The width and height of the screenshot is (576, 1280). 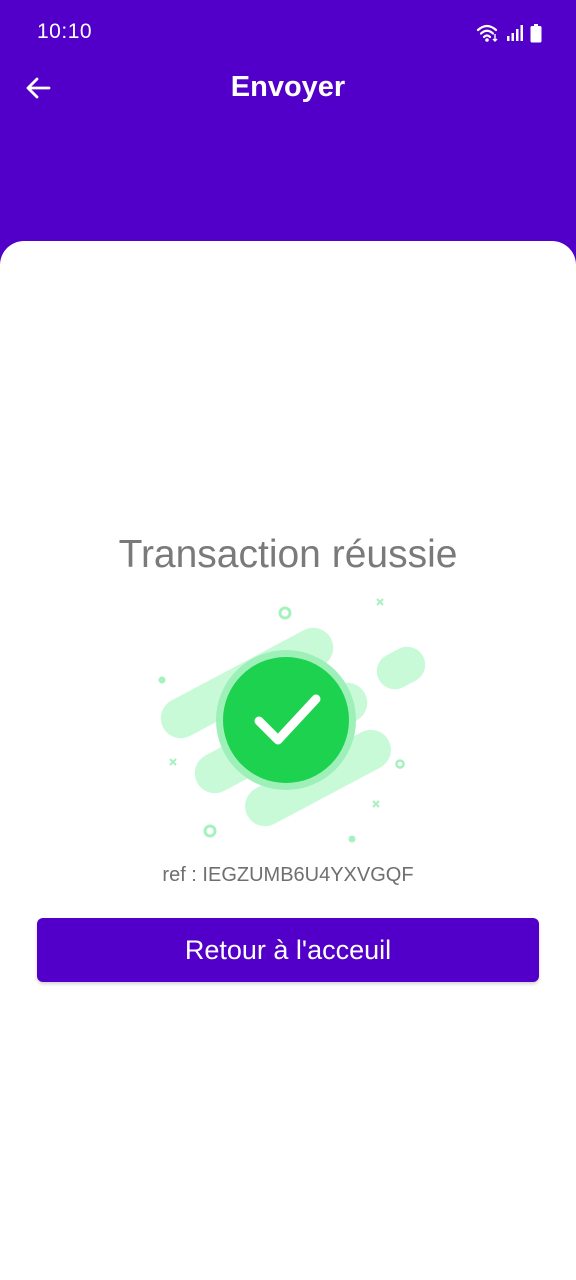 I want to click on toolbar: Envoyer, so click(x=288, y=89).